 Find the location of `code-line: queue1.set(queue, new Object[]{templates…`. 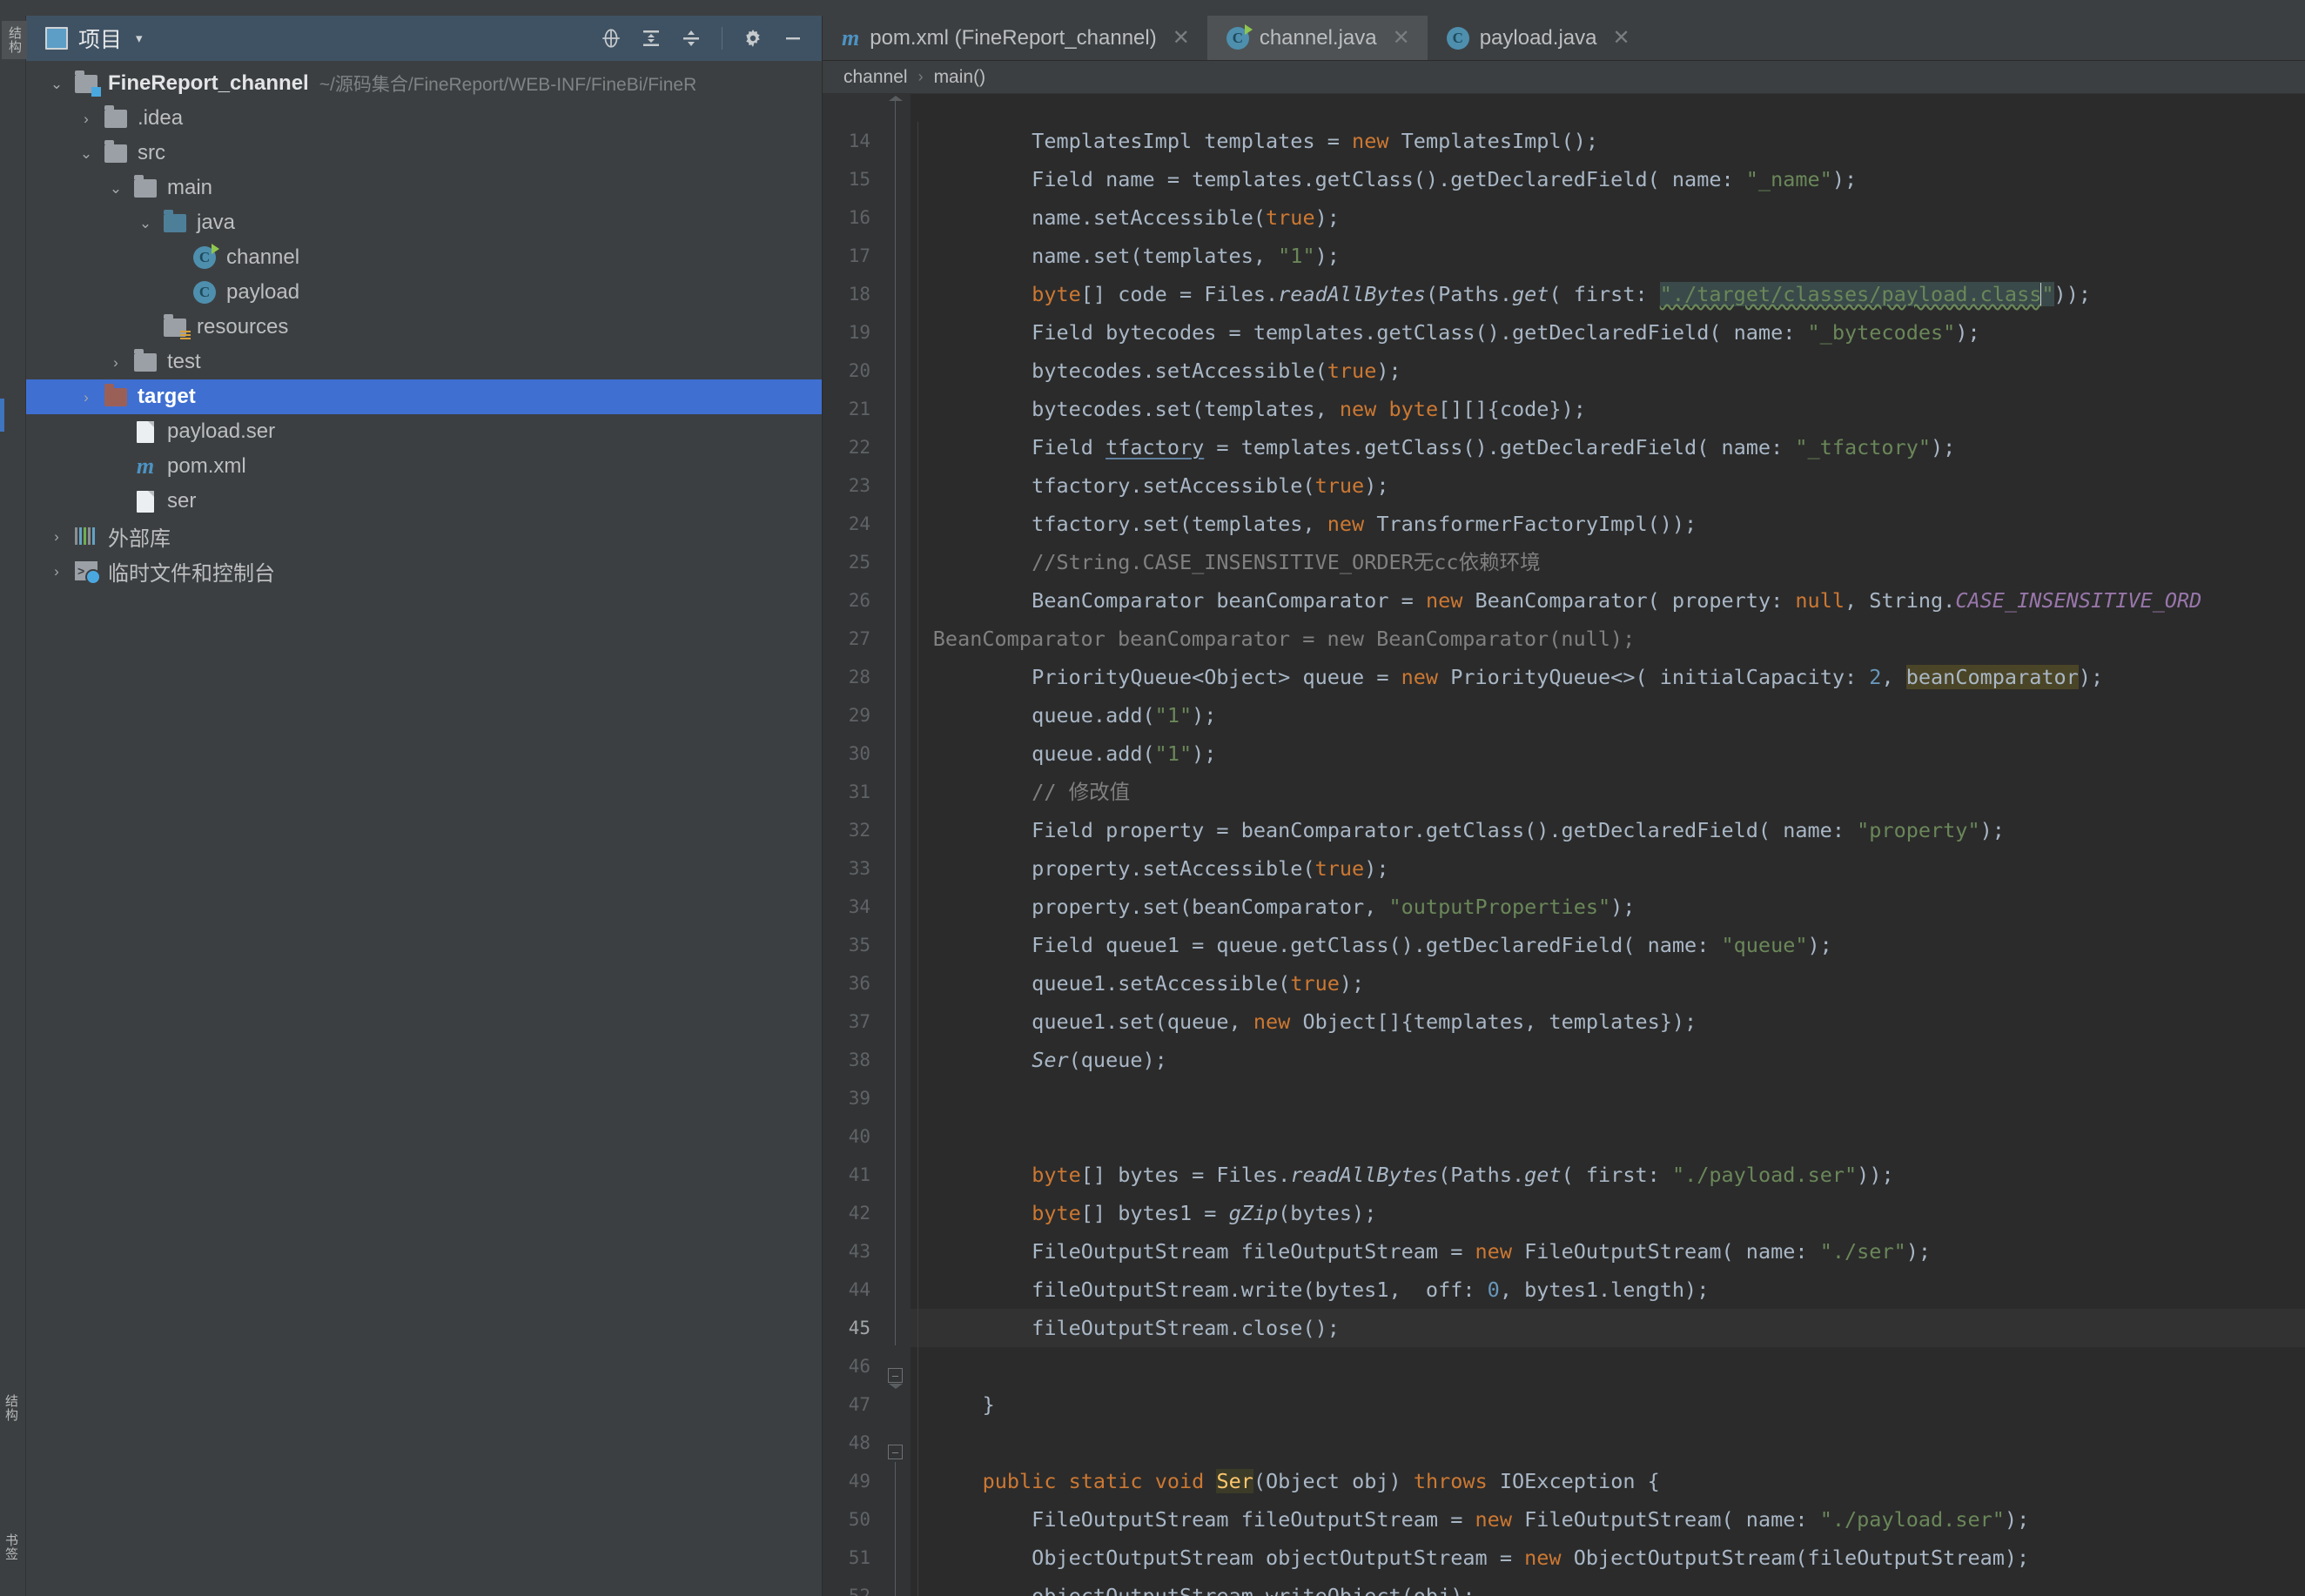

code-line: queue1.set(queue, new Object[]{templates… is located at coordinates (1608, 1022).